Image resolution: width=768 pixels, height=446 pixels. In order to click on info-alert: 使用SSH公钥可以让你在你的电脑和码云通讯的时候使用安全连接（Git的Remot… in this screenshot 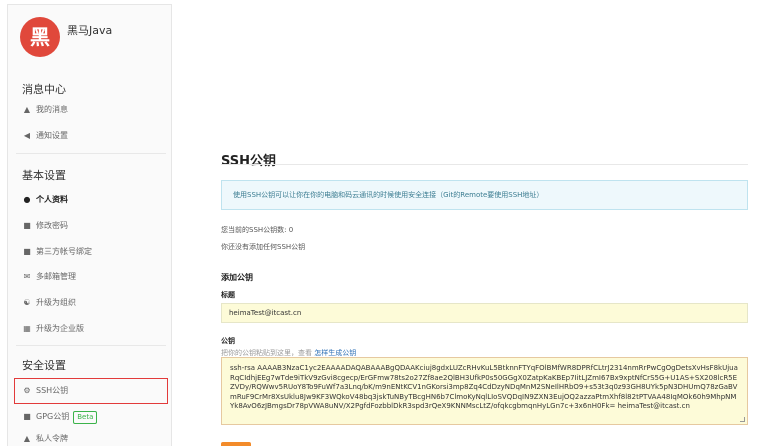, I will do `click(484, 195)`.